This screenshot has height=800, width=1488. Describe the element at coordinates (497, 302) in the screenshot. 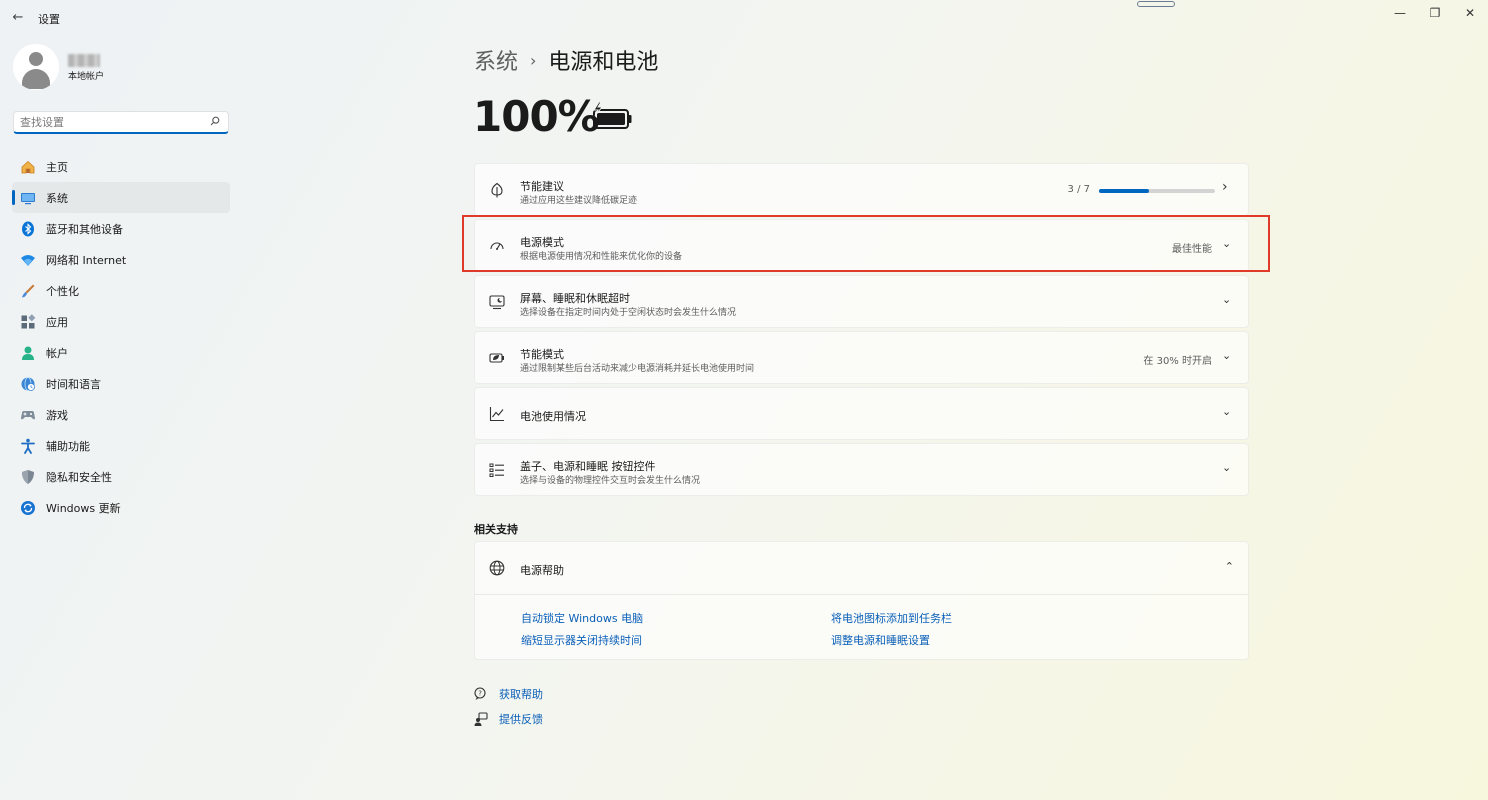

I see `monitor-sleep-icon` at that location.